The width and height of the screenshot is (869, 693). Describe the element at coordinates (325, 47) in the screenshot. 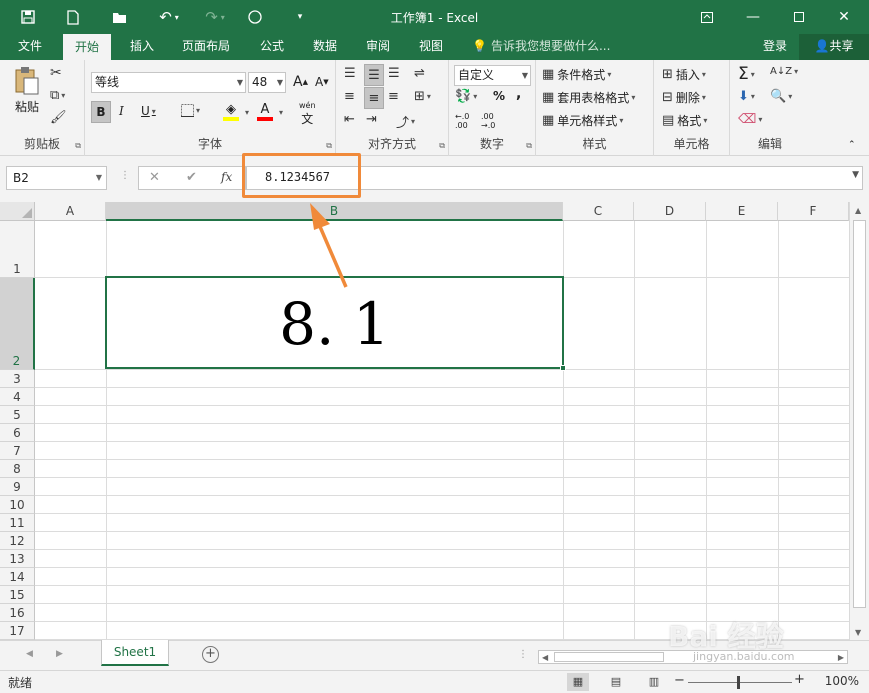

I see `tab-data: 数据` at that location.